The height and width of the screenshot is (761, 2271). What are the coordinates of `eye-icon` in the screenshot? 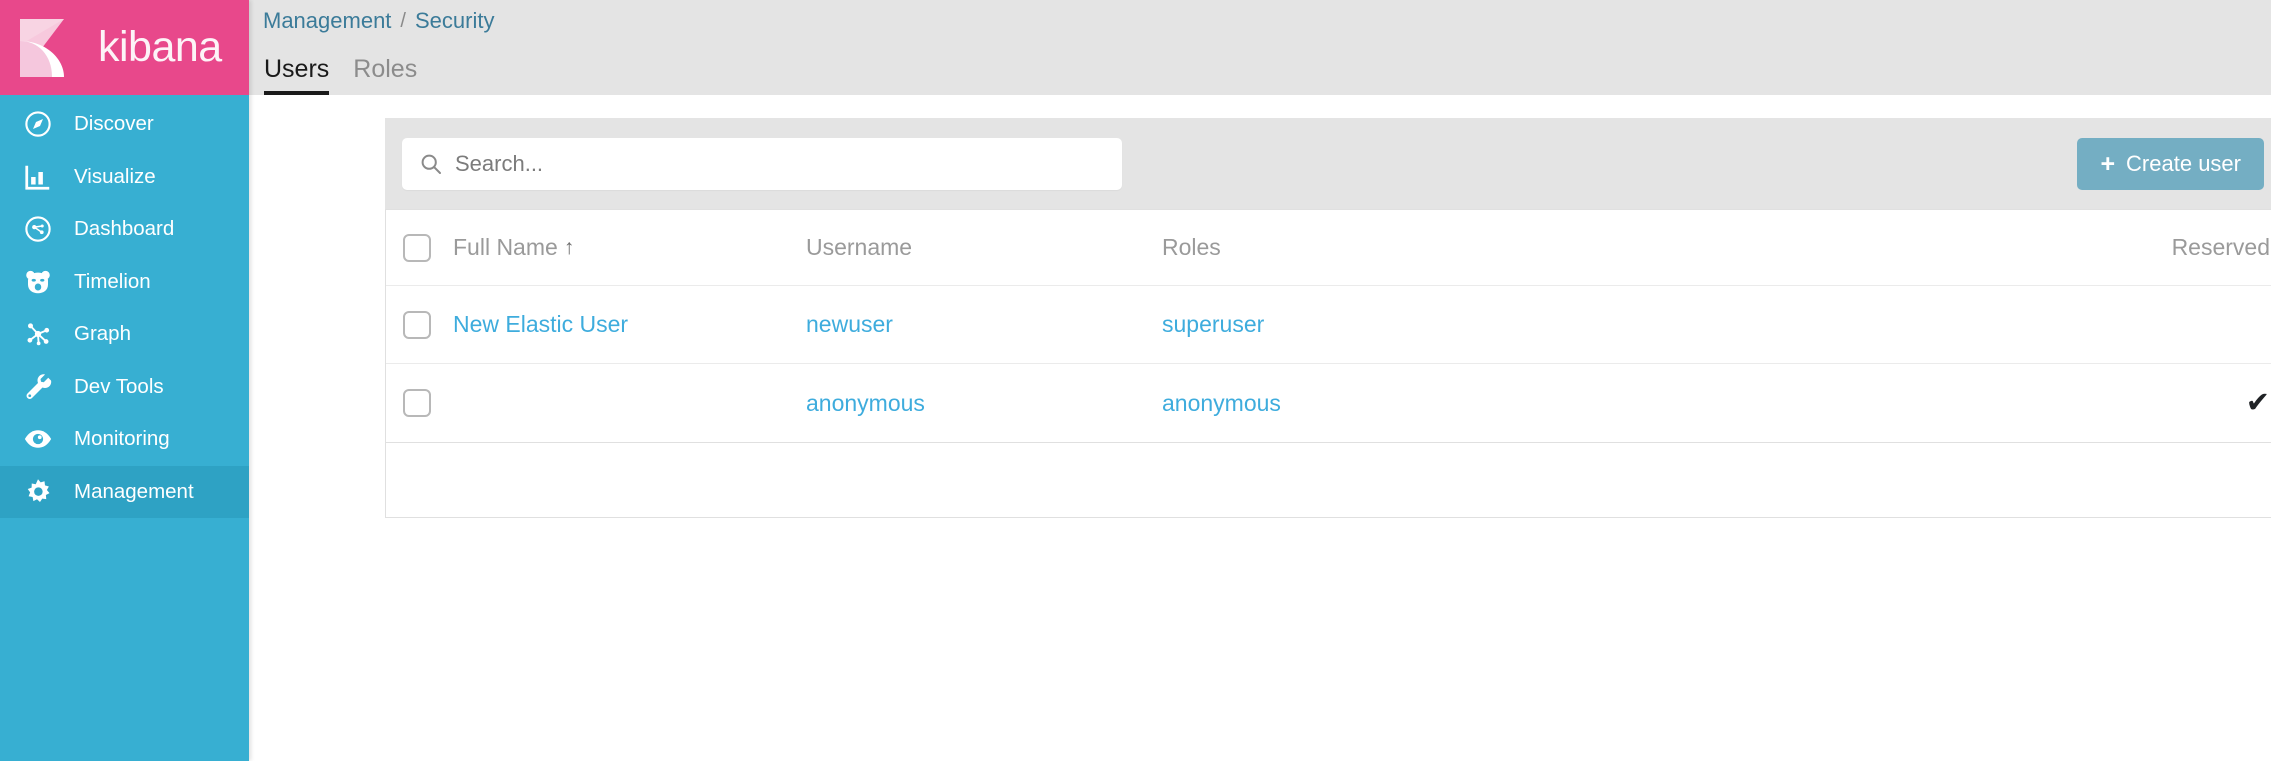 It's located at (38, 439).